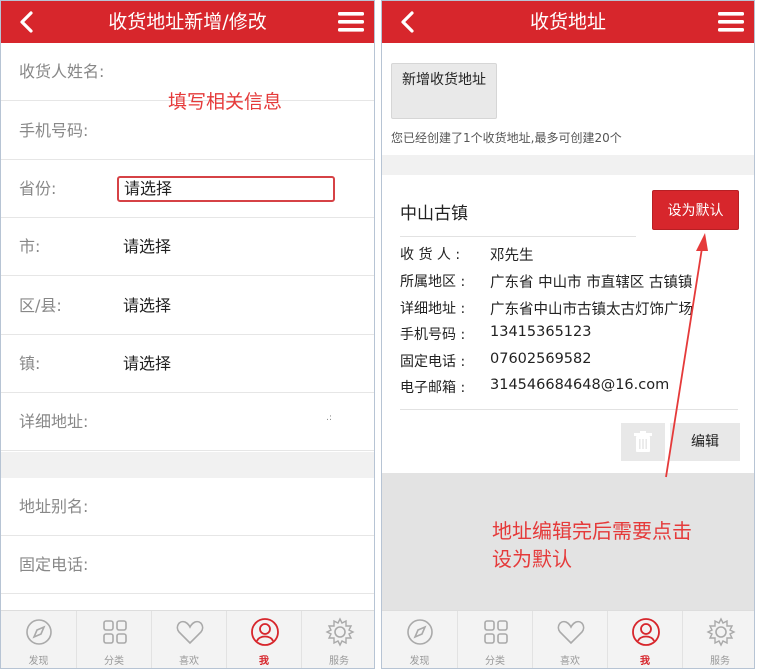 The image size is (757, 669). I want to click on set-default-button: 设为默认, so click(695, 210).